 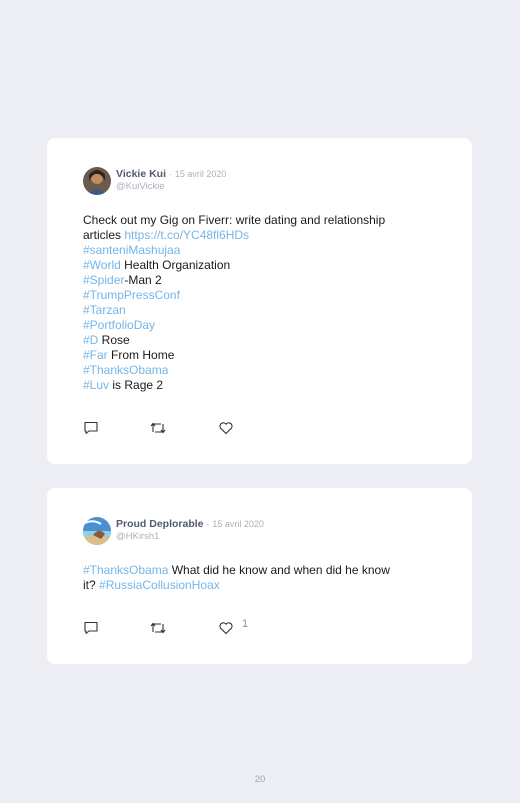 What do you see at coordinates (141, 174) in the screenshot?
I see `author-name: Vickie Kui` at bounding box center [141, 174].